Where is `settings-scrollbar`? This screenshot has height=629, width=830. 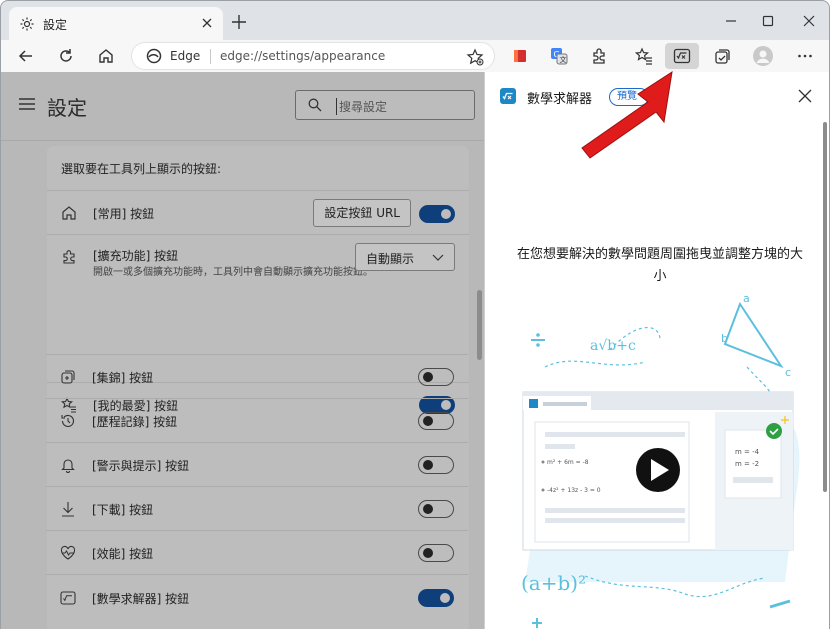 settings-scrollbar is located at coordinates (479, 325).